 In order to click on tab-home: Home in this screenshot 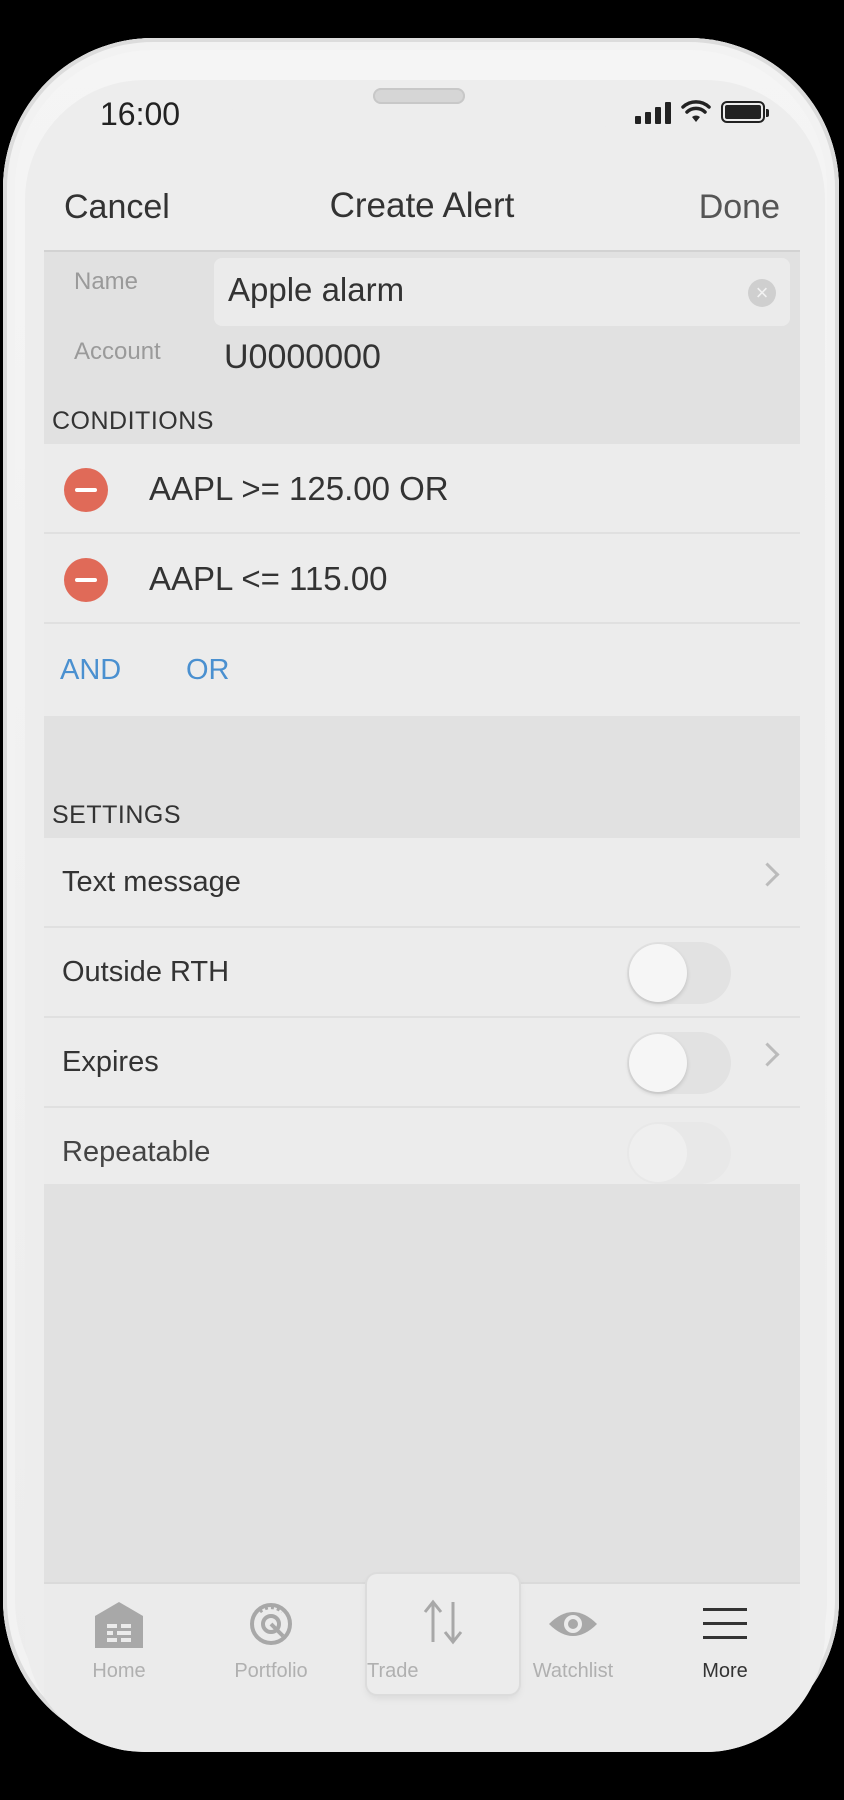, I will do `click(119, 1639)`.